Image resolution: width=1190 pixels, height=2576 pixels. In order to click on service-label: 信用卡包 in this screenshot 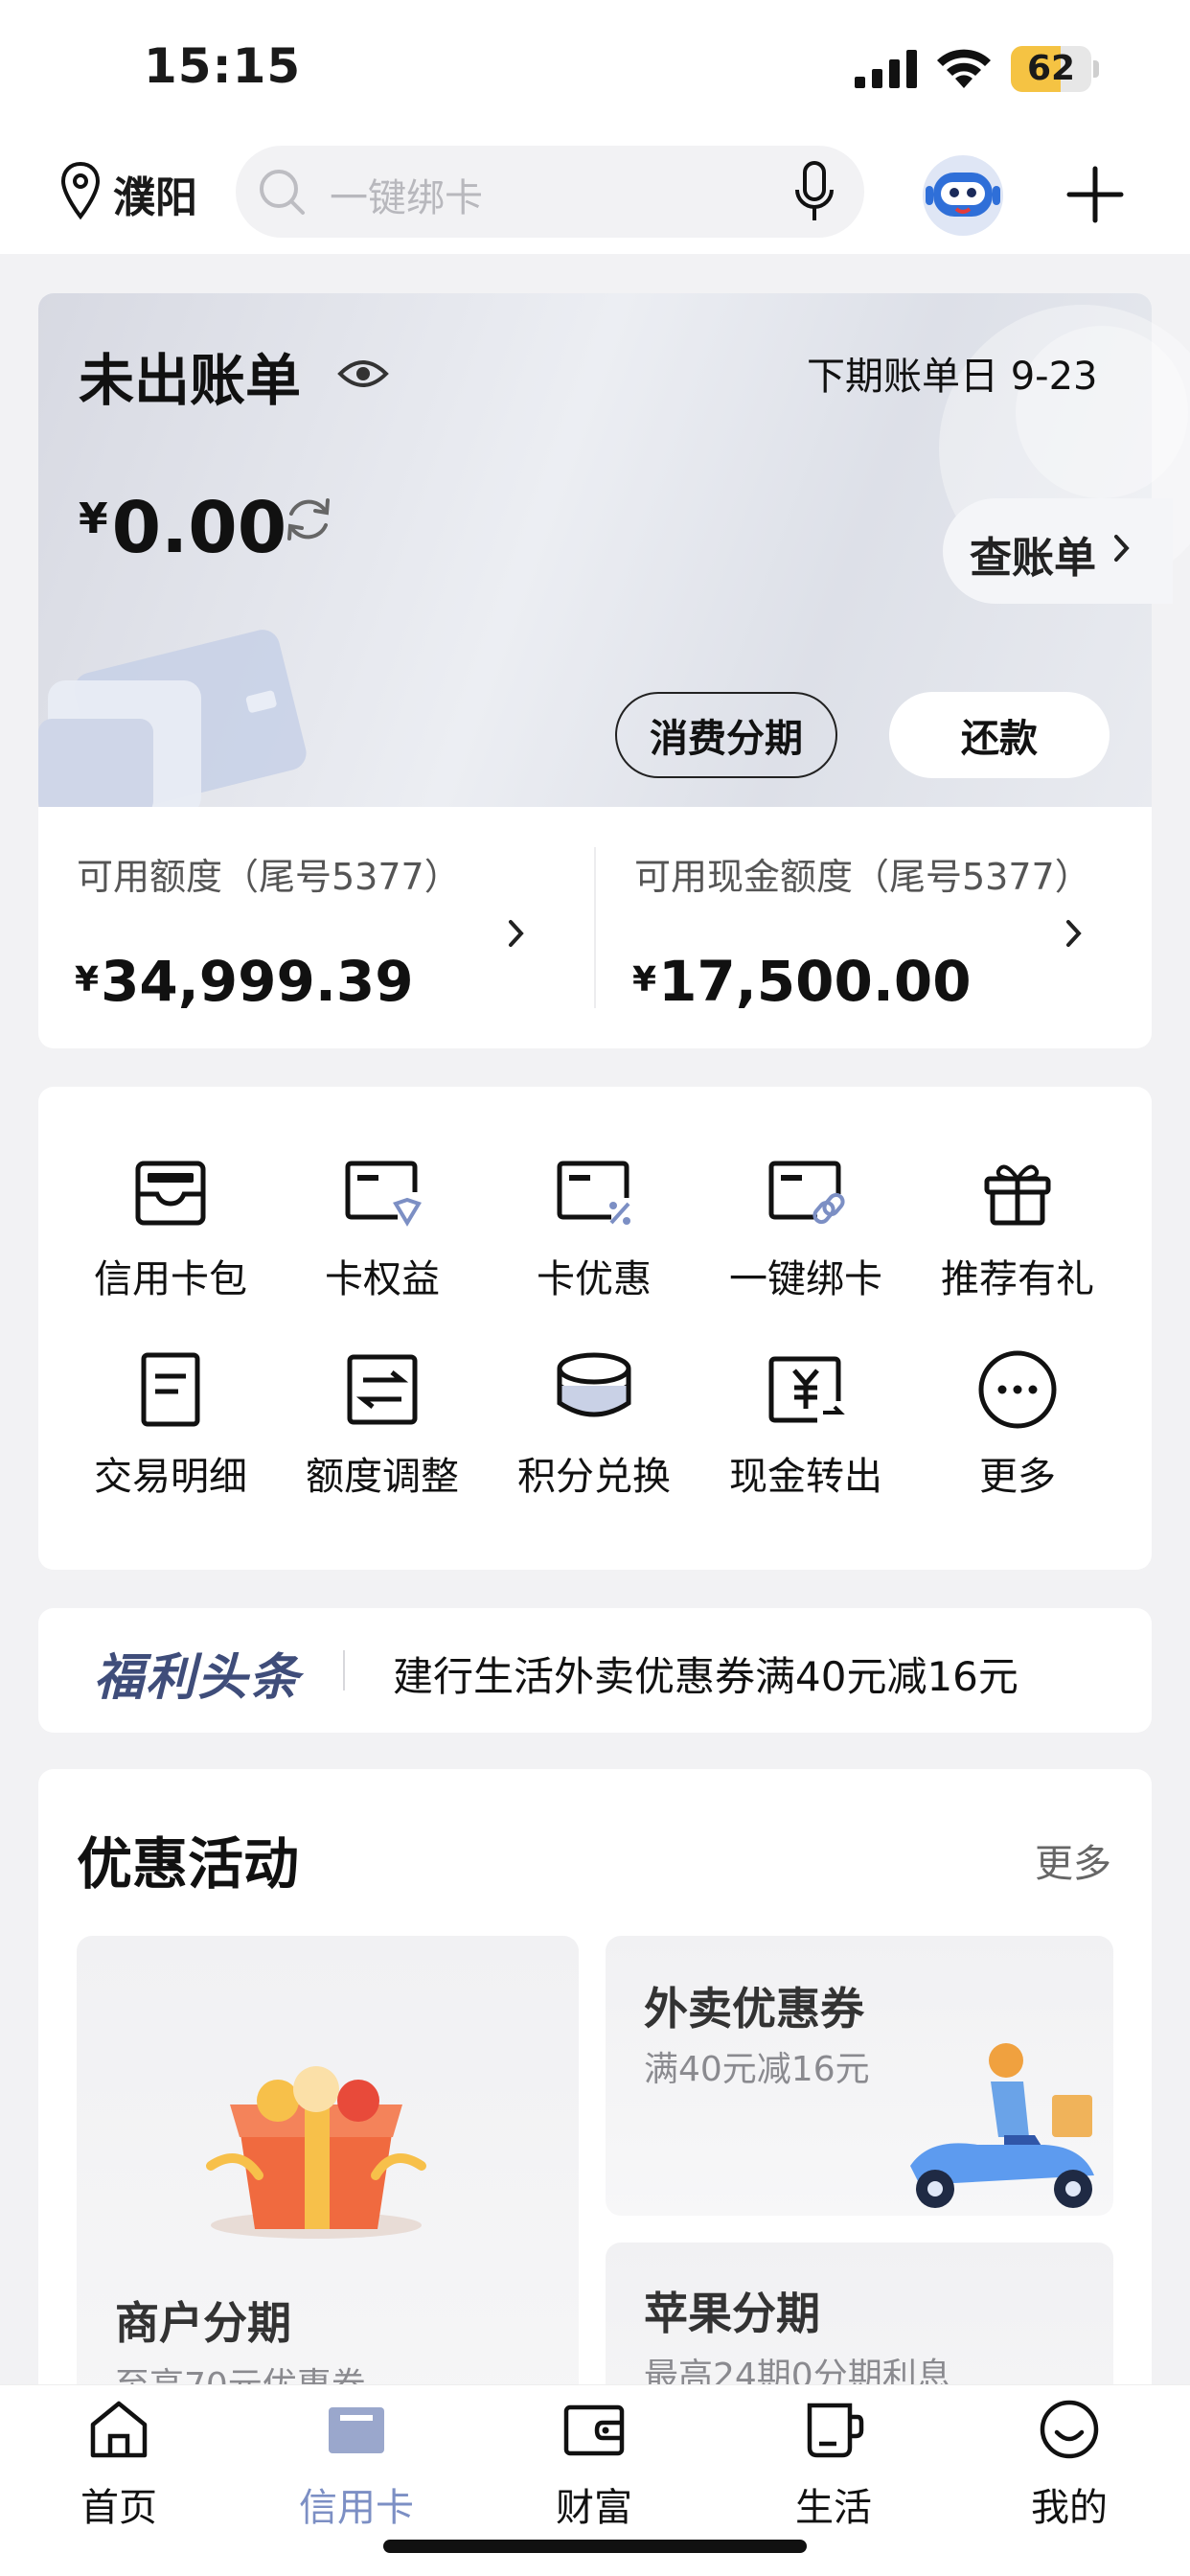, I will do `click(171, 1279)`.